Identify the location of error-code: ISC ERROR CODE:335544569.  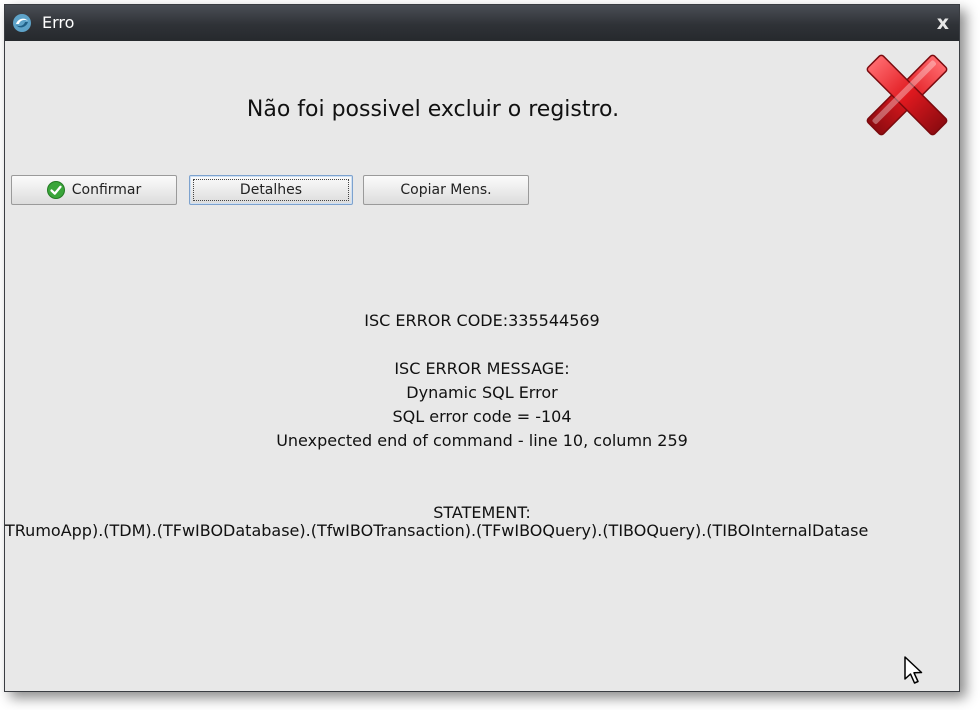
(482, 320).